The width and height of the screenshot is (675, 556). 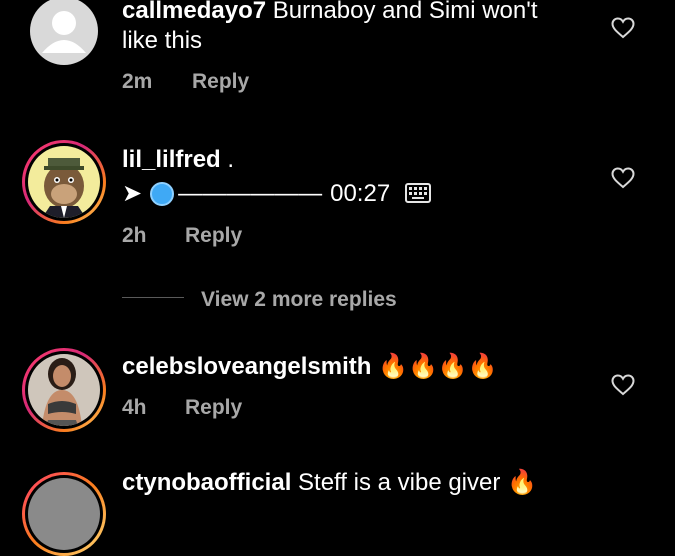 I want to click on fire-emojis: 🔥🔥🔥🔥, so click(x=438, y=366).